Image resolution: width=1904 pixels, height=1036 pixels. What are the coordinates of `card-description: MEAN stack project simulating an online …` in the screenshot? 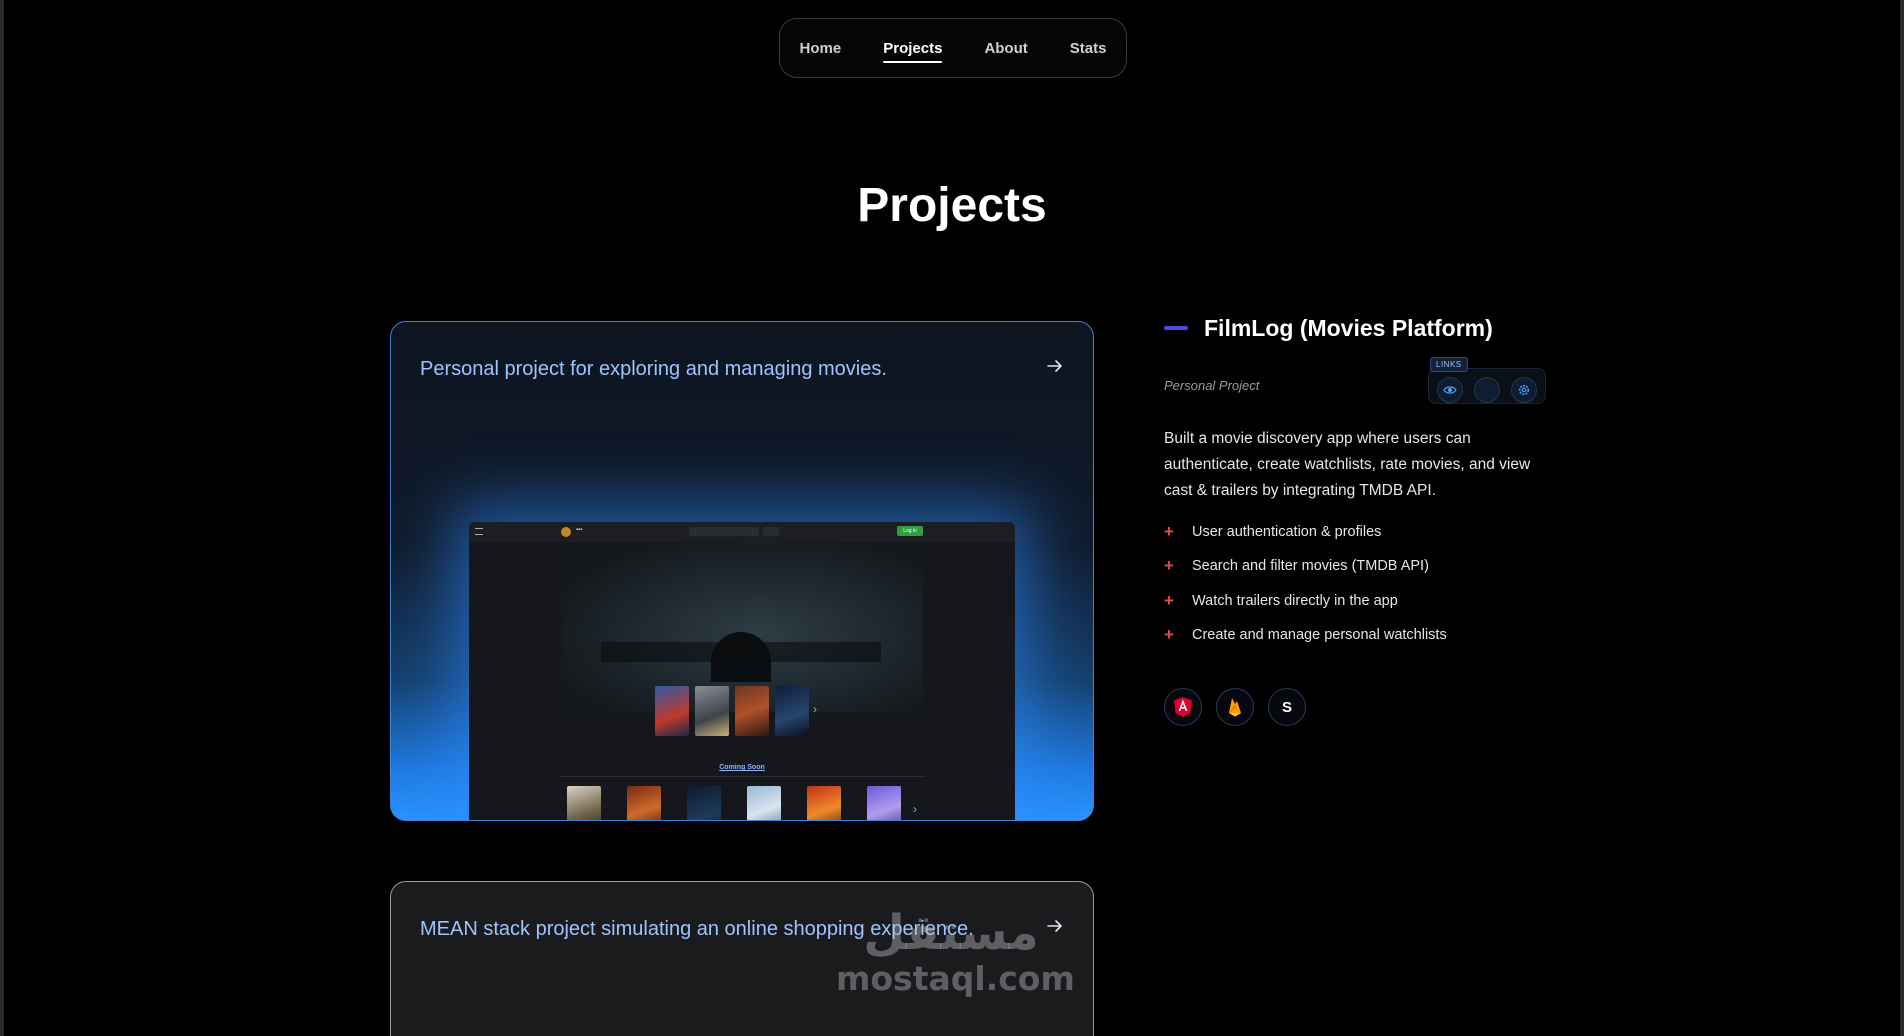 It's located at (697, 929).